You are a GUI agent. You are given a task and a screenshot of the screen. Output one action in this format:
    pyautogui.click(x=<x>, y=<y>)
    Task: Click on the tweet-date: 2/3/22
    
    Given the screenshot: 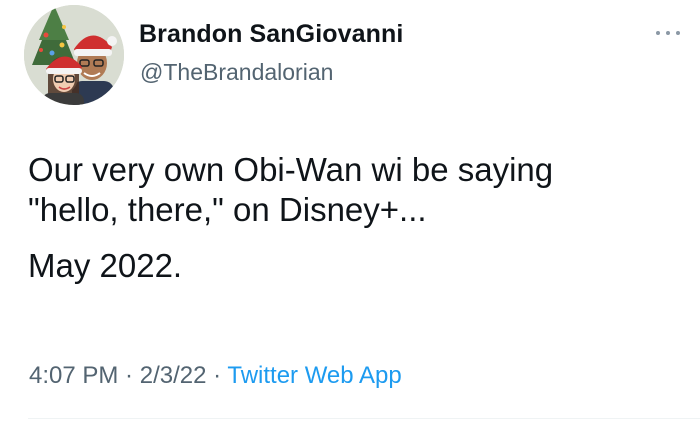 What is the action you would take?
    pyautogui.click(x=173, y=375)
    